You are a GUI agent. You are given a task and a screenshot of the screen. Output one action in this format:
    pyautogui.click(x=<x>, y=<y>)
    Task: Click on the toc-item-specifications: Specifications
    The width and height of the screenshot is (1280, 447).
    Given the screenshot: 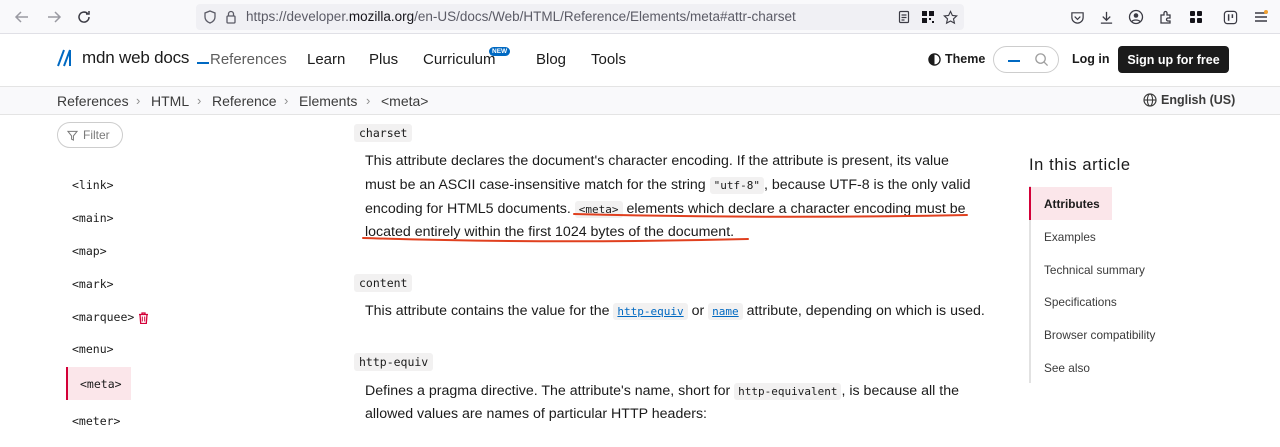 What is the action you would take?
    pyautogui.click(x=1080, y=302)
    